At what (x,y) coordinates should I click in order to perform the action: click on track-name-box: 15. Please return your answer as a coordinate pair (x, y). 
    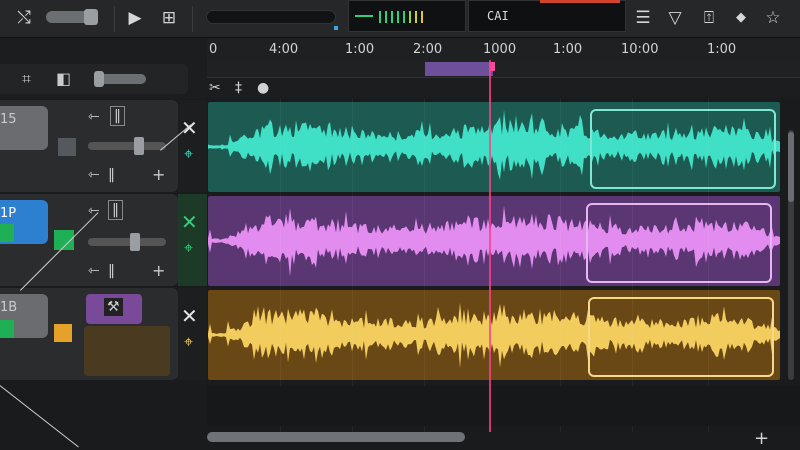
    Looking at the image, I should click on (24, 128).